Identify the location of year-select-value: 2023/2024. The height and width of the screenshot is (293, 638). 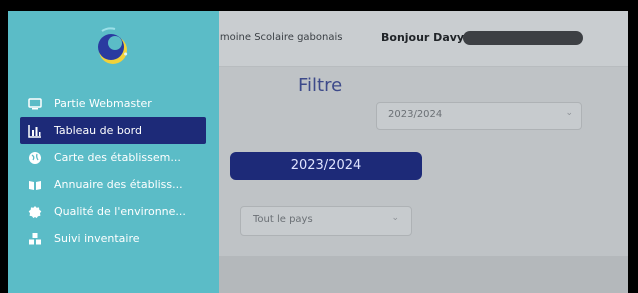
(415, 114).